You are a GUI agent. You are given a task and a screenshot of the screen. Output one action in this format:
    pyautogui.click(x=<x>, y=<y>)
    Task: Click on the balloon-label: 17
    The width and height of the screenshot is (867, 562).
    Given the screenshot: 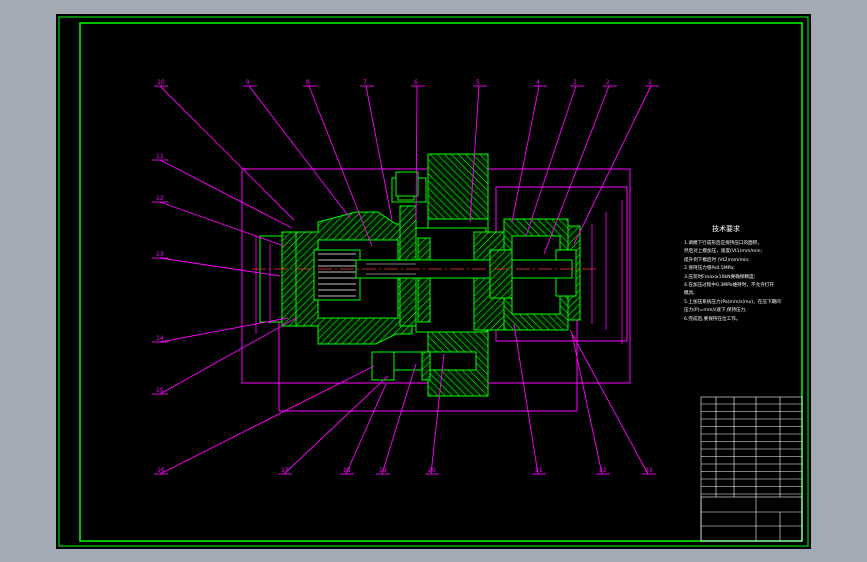 What is the action you would take?
    pyautogui.click(x=285, y=470)
    